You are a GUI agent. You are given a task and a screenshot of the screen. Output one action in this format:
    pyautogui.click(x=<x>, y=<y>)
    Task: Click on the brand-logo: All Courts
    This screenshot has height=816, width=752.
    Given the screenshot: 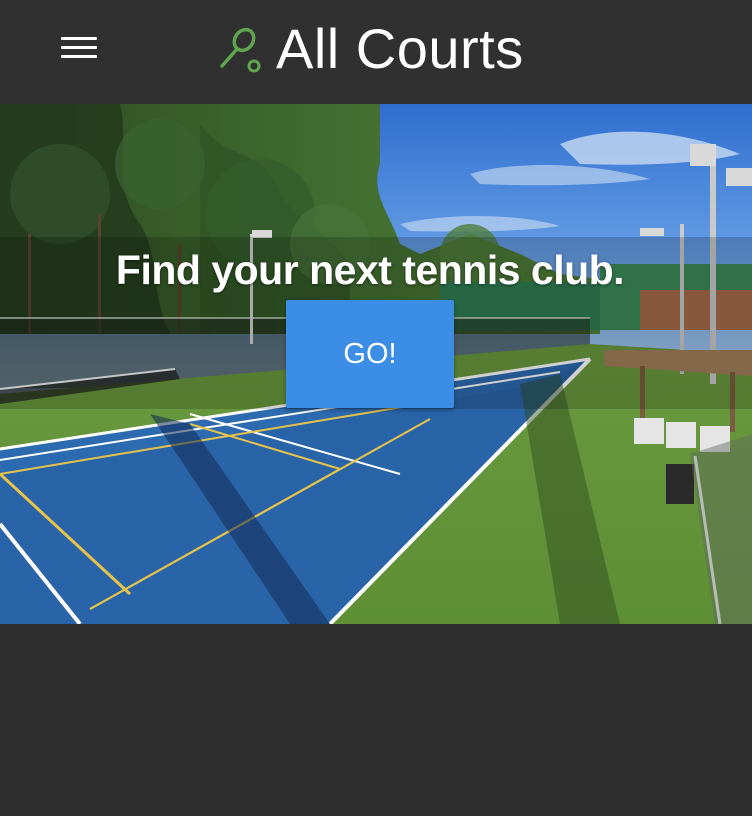 What is the action you would take?
    pyautogui.click(x=371, y=49)
    